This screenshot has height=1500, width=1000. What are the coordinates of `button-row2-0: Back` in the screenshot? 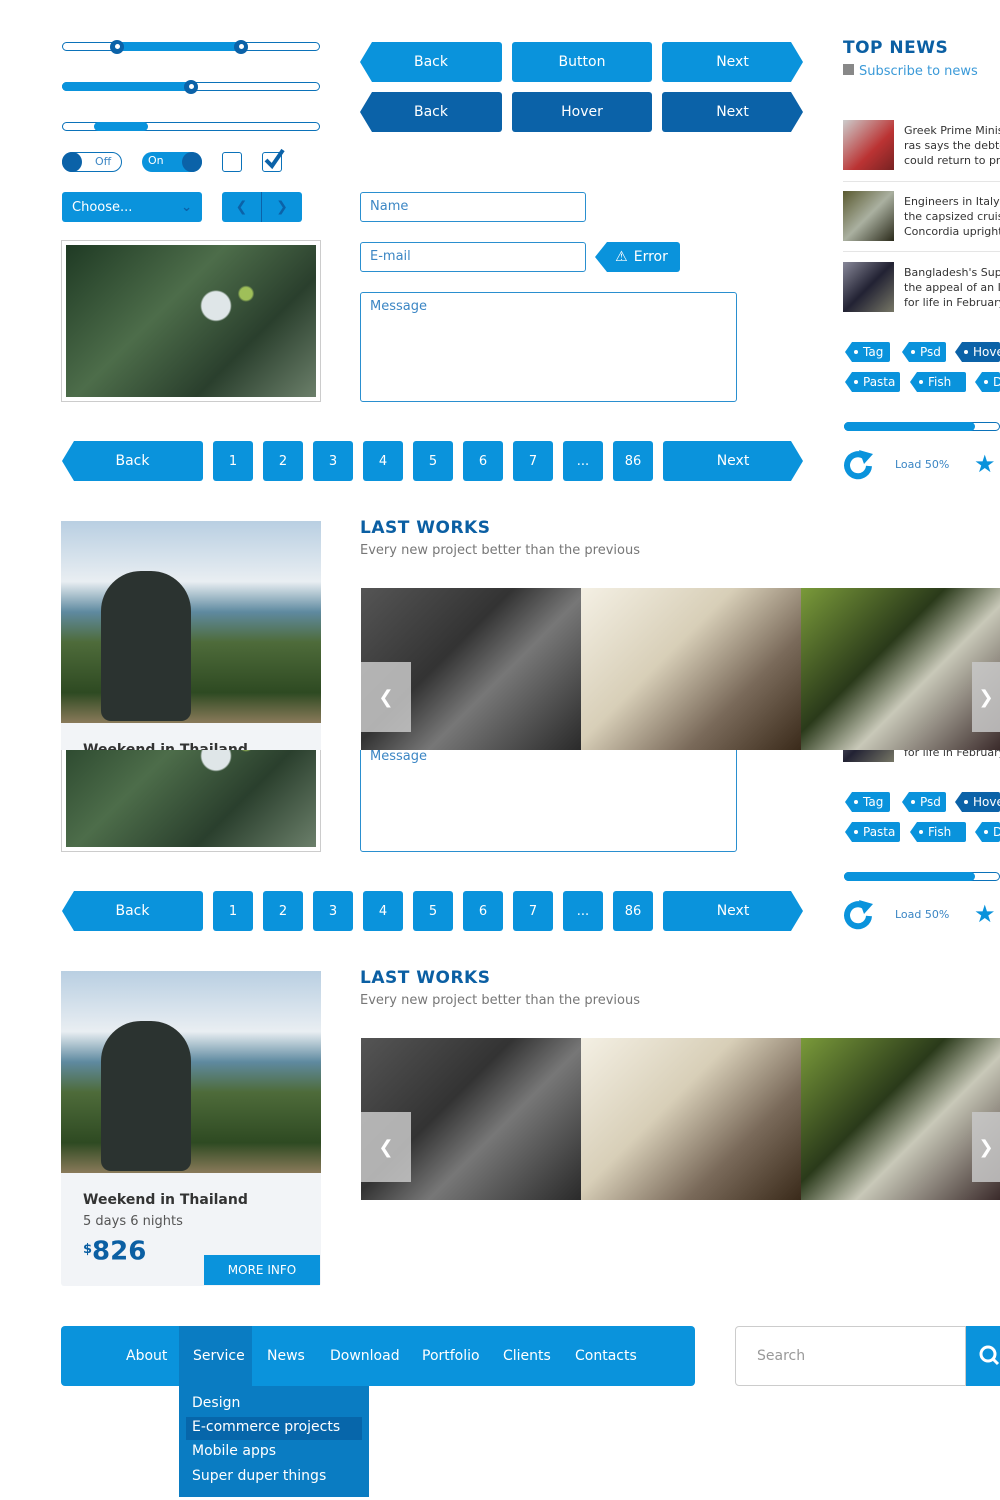 It's located at (431, 112).